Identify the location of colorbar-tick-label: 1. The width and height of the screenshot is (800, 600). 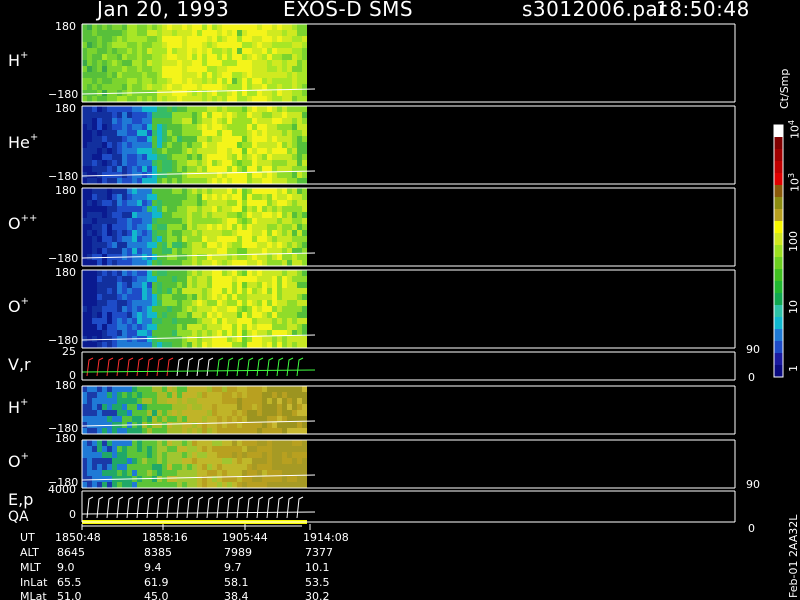
(793, 368).